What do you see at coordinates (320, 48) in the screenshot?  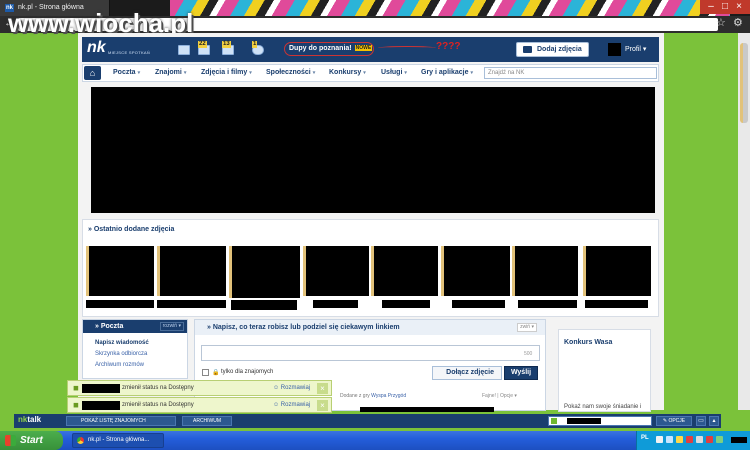 I see `promo-text: Dupy do poznania!` at bounding box center [320, 48].